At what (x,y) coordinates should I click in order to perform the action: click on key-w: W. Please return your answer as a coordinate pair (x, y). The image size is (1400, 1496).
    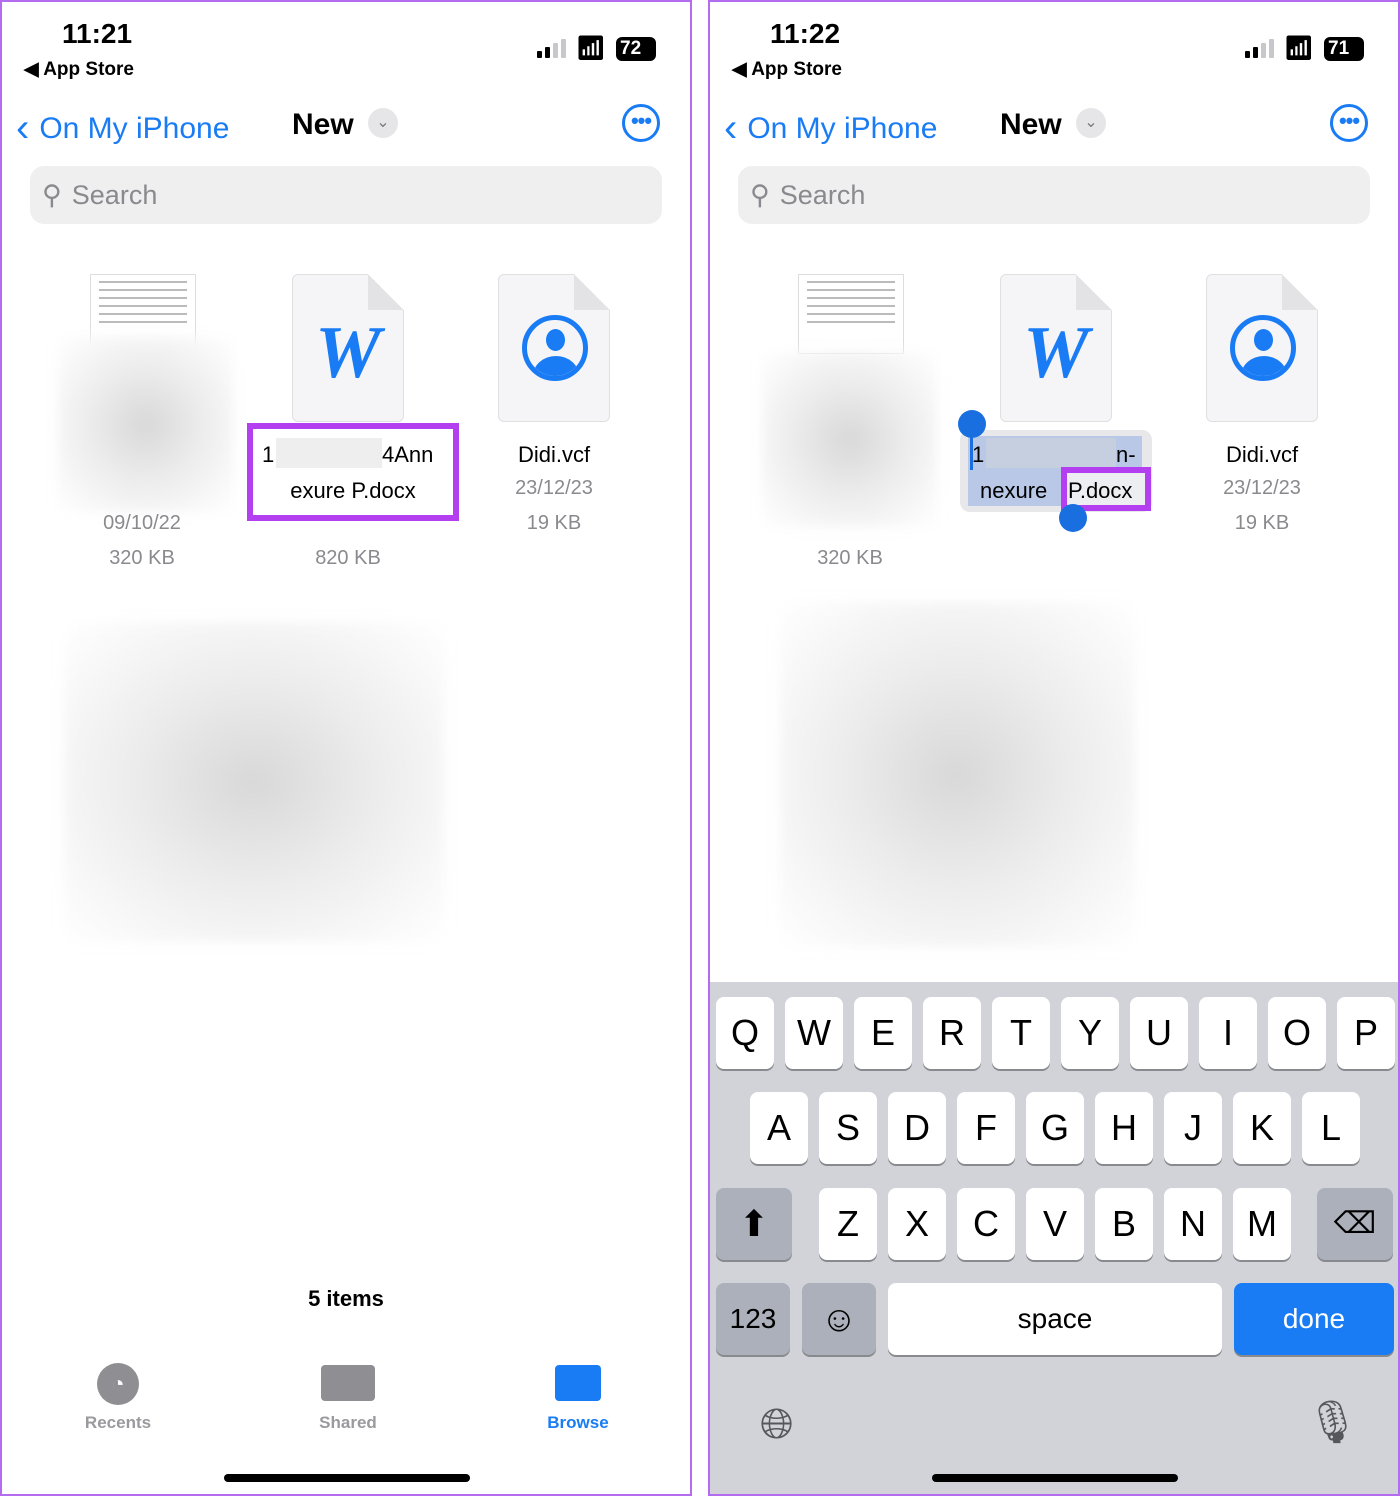
    Looking at the image, I should click on (814, 1033).